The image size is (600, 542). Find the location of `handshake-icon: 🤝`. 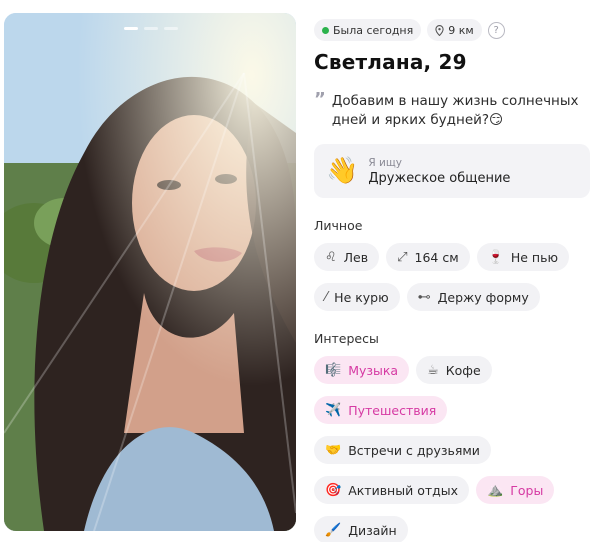

handshake-icon: 🤝 is located at coordinates (333, 450).